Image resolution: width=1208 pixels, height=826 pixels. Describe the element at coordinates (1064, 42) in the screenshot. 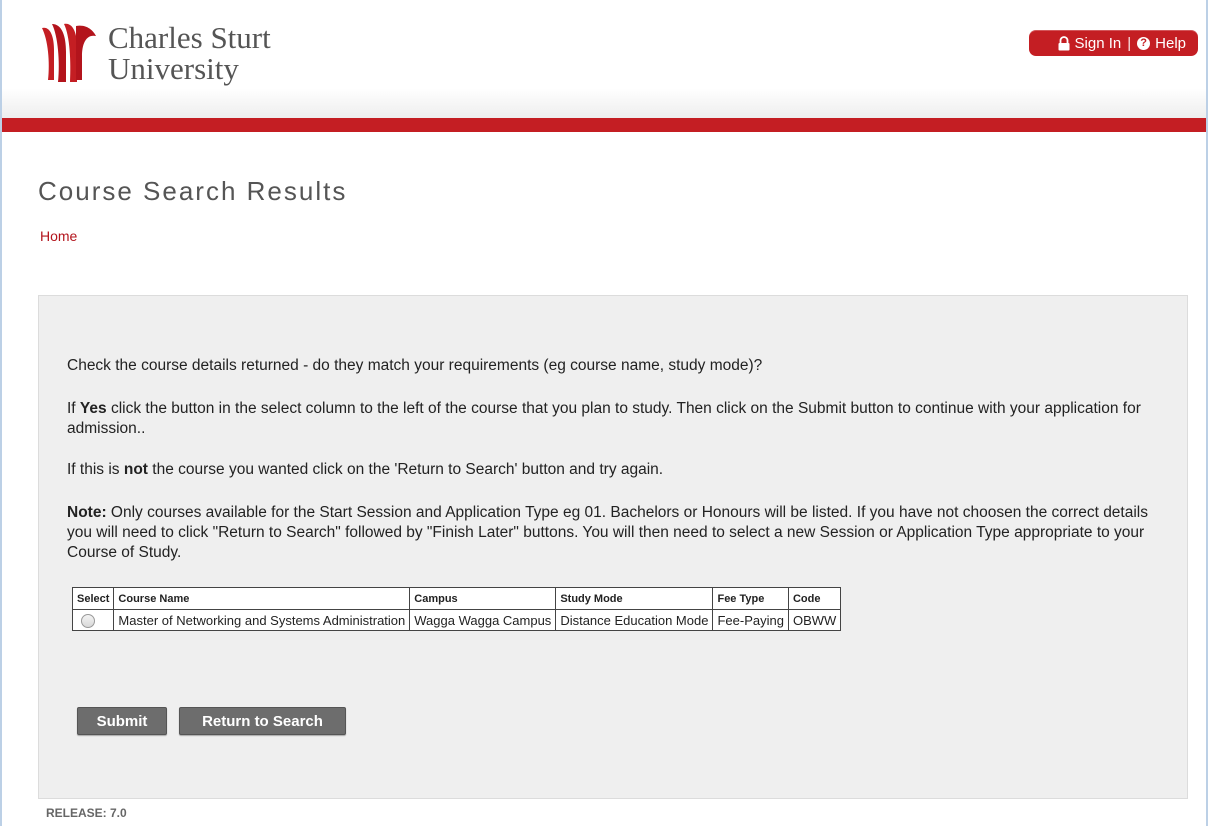

I see `lock-icon` at that location.